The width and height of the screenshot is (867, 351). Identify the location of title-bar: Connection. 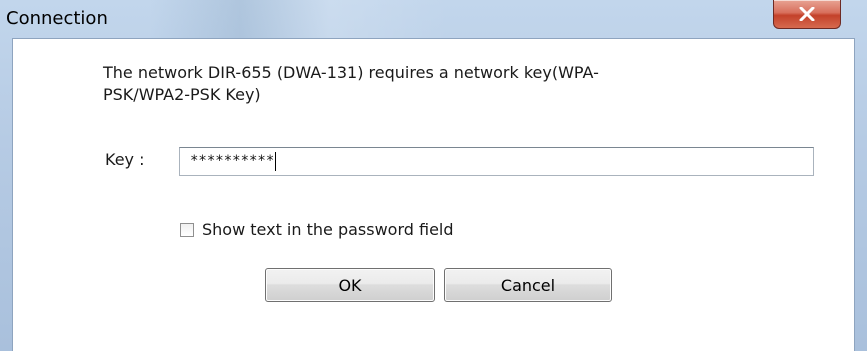
(433, 19).